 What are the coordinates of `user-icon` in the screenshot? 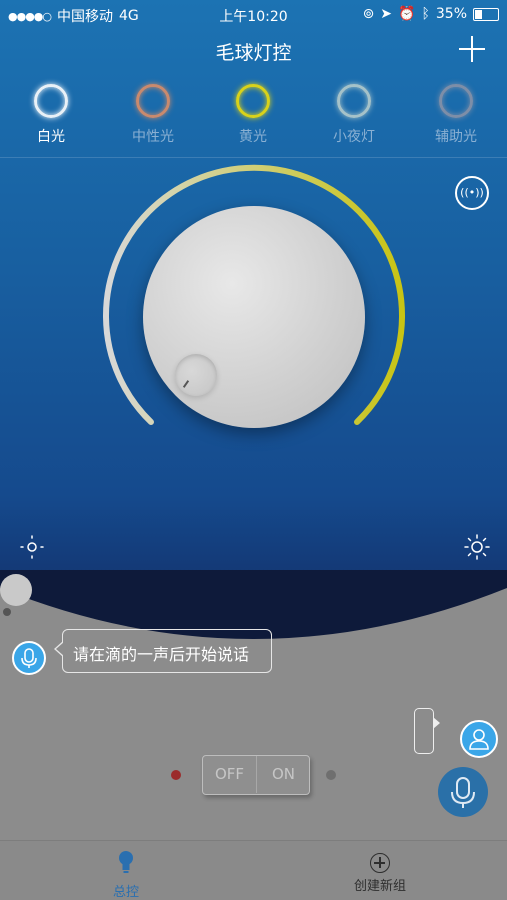 It's located at (479, 739).